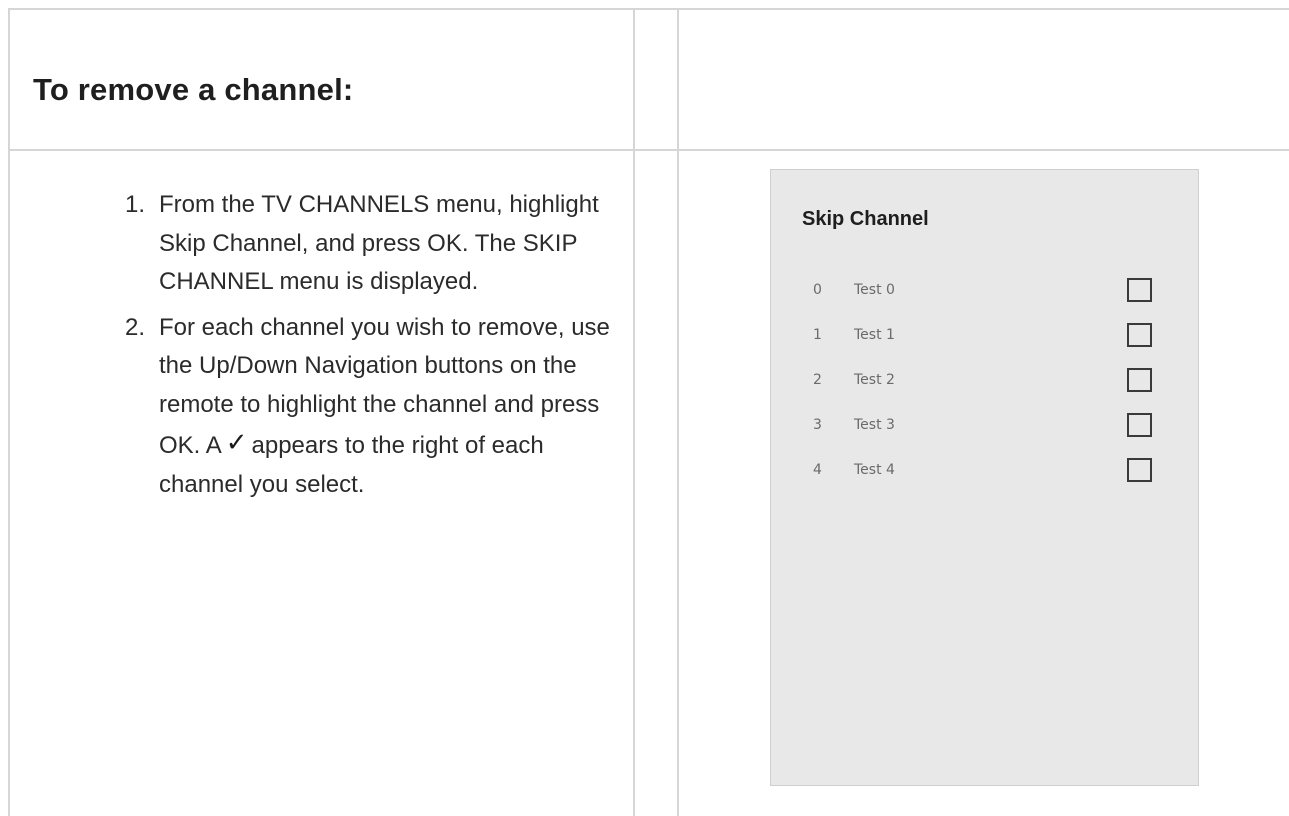  Describe the element at coordinates (135, 327) in the screenshot. I see `step-number: 2.` at that location.